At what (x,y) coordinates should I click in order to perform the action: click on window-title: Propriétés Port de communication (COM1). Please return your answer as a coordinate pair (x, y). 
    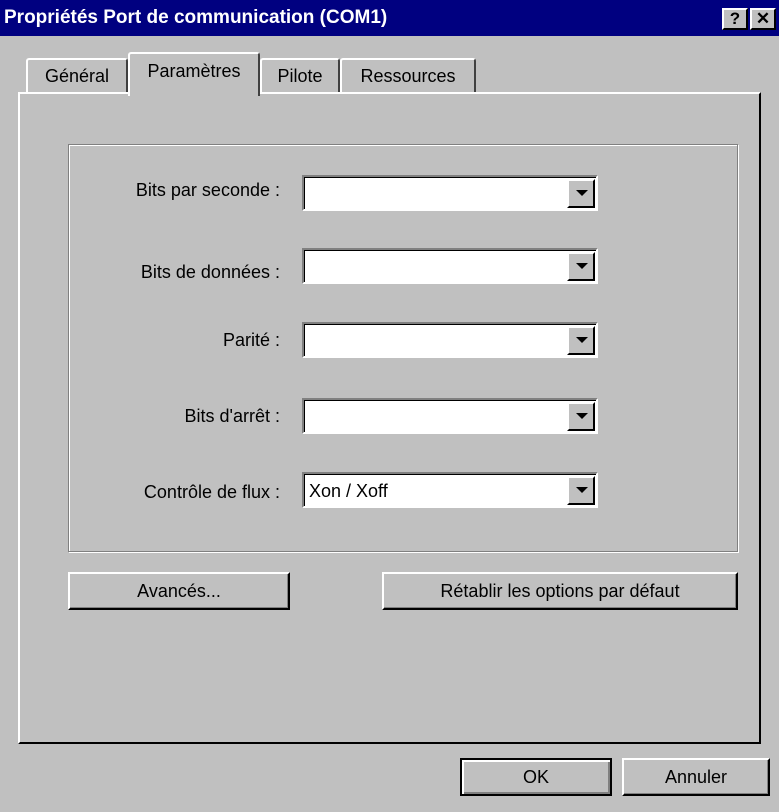
    Looking at the image, I should click on (196, 17).